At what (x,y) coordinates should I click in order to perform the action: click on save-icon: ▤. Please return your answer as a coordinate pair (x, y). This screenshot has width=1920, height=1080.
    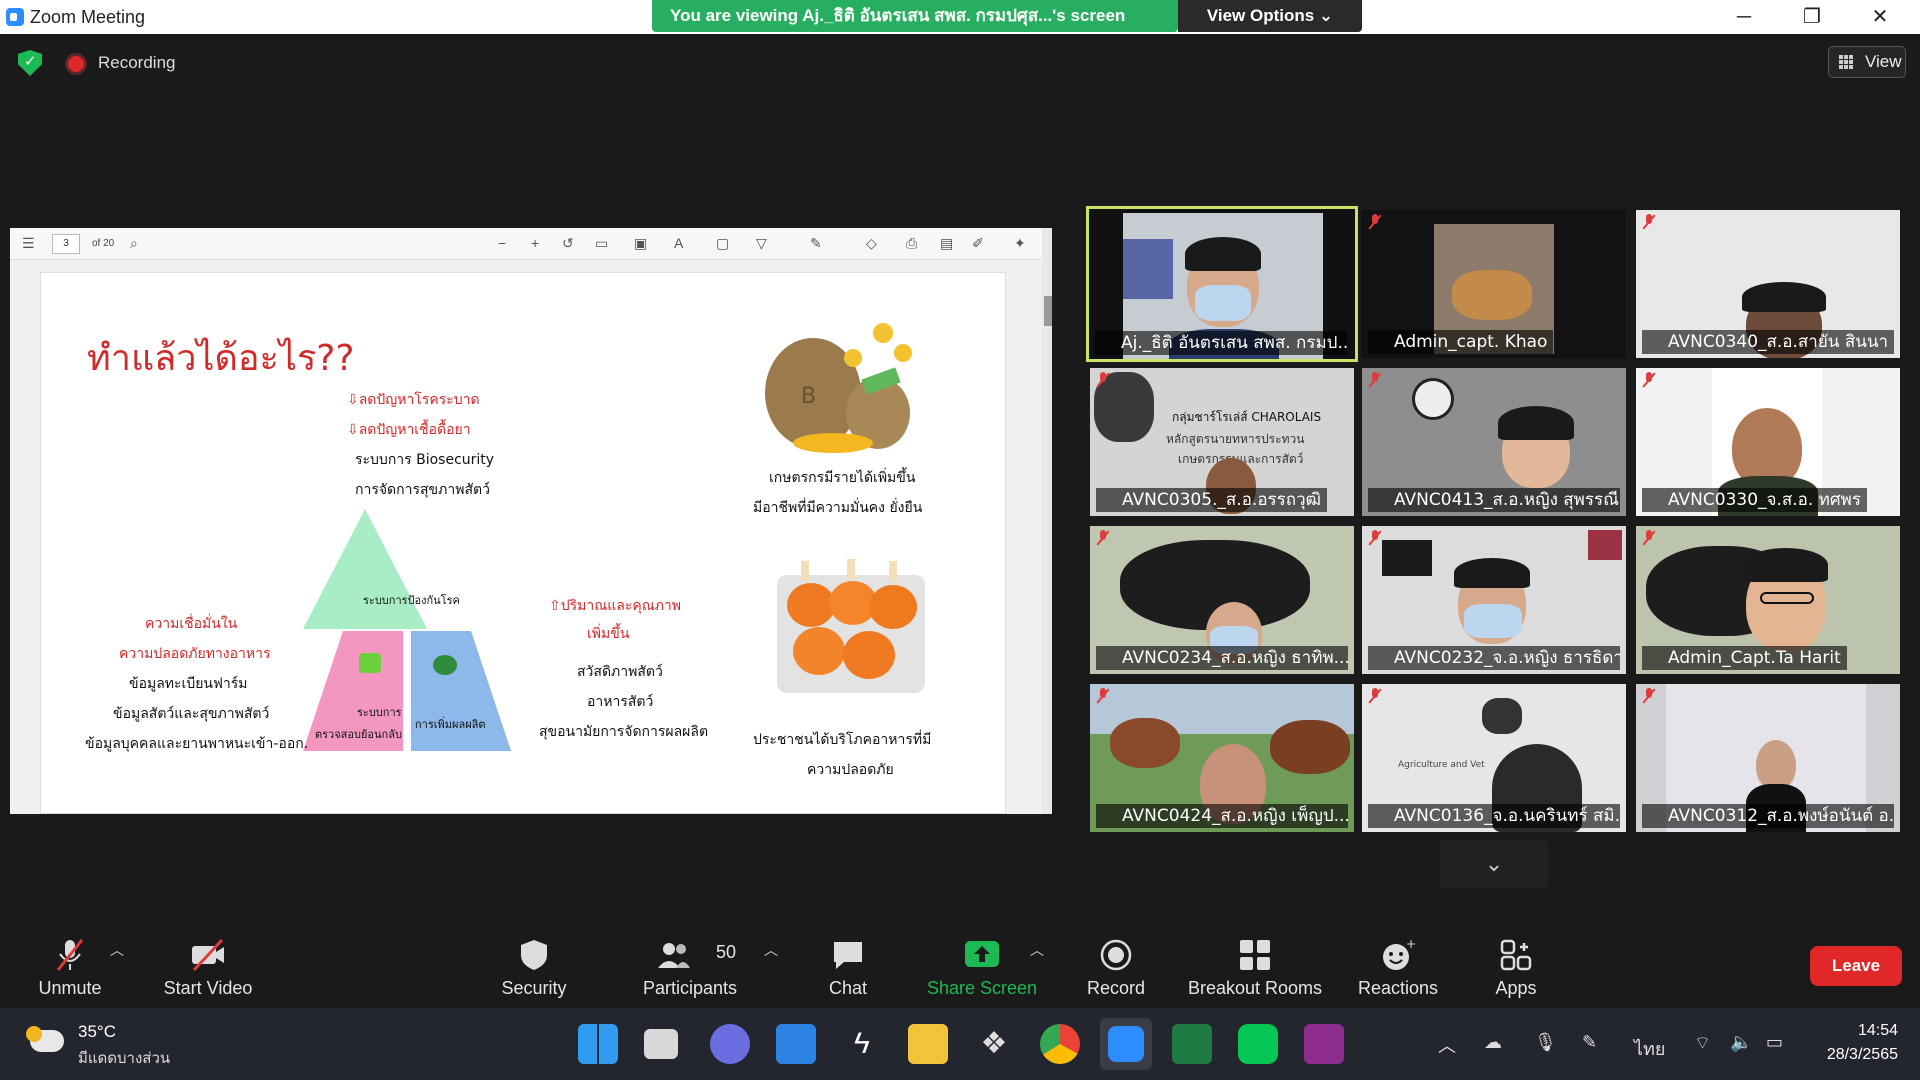
    Looking at the image, I should click on (946, 243).